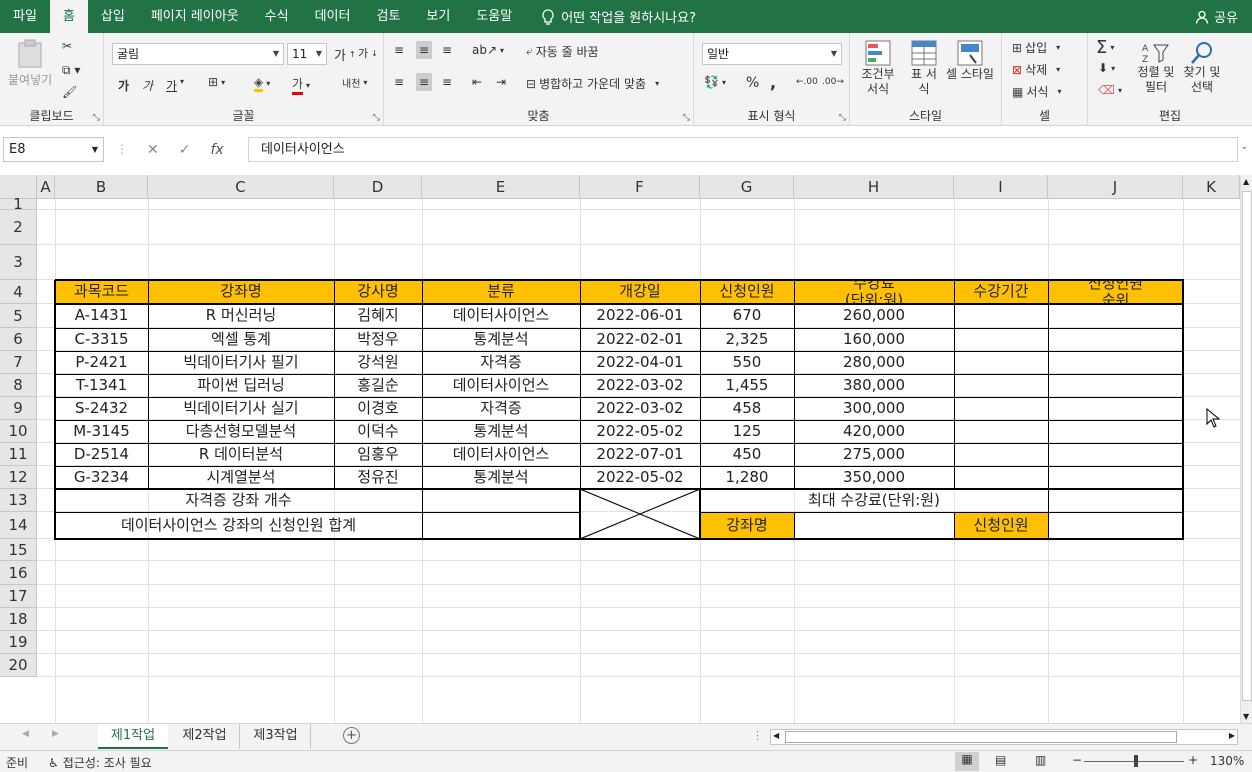 The image size is (1252, 772). What do you see at coordinates (1077, 760) in the screenshot?
I see `zoom-out-icon: −` at bounding box center [1077, 760].